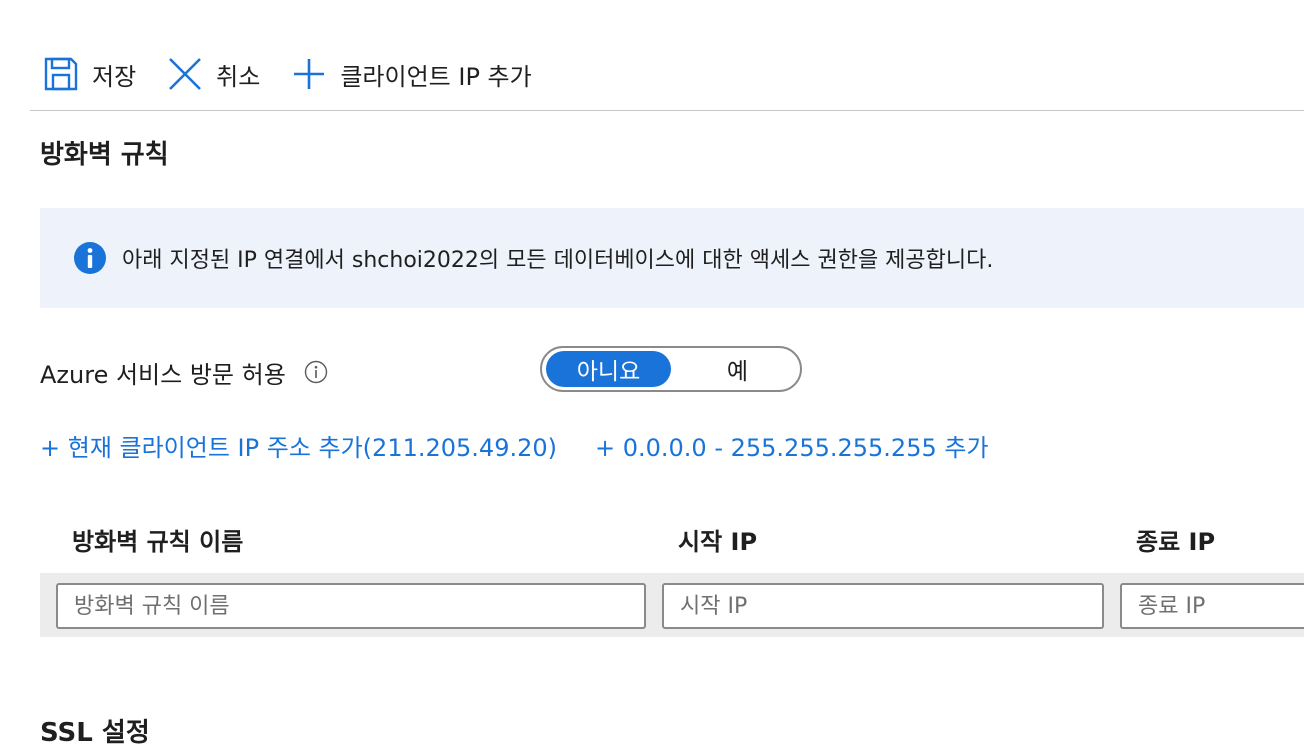  What do you see at coordinates (104, 155) in the screenshot?
I see `firewall-rules-title: 방화벽 규칙` at bounding box center [104, 155].